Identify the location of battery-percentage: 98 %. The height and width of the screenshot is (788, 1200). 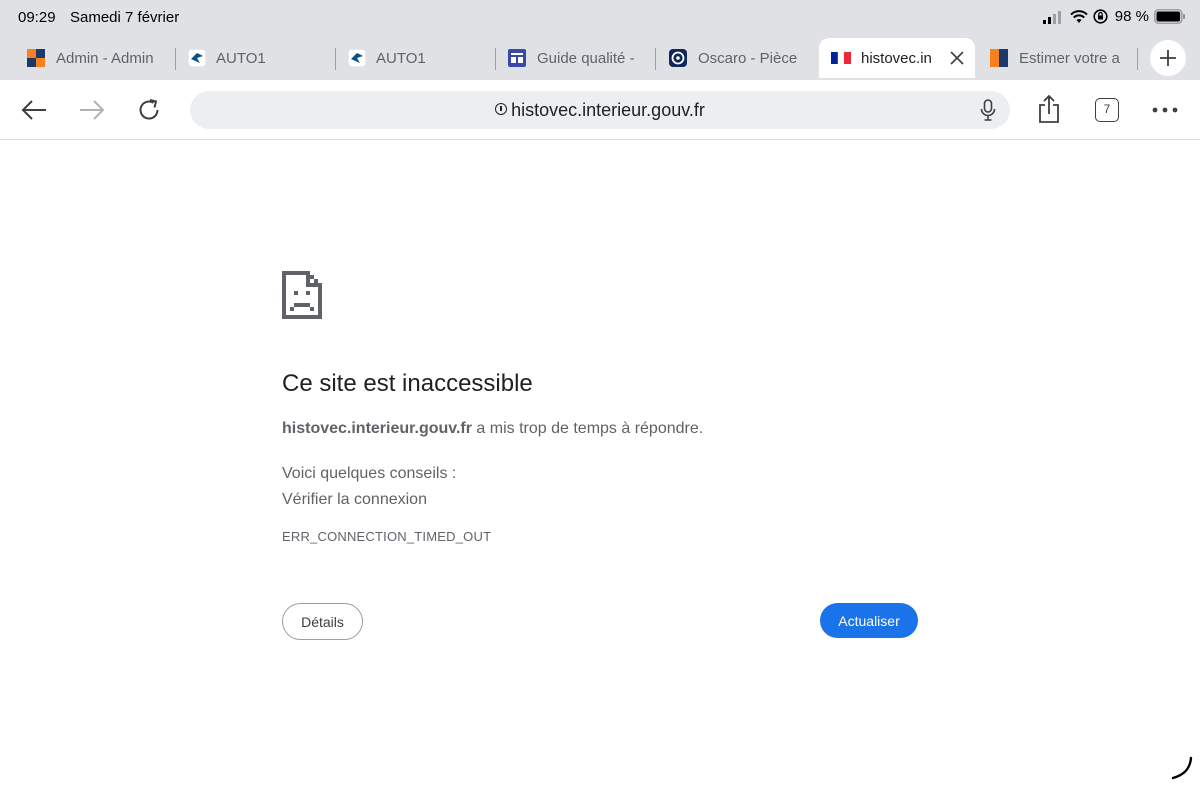
(1131, 16).